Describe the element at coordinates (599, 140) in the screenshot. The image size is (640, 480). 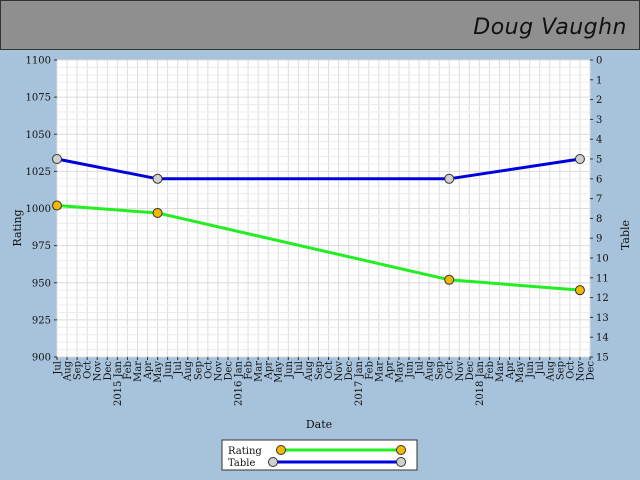
I see `y-right-tick-label: 4` at that location.